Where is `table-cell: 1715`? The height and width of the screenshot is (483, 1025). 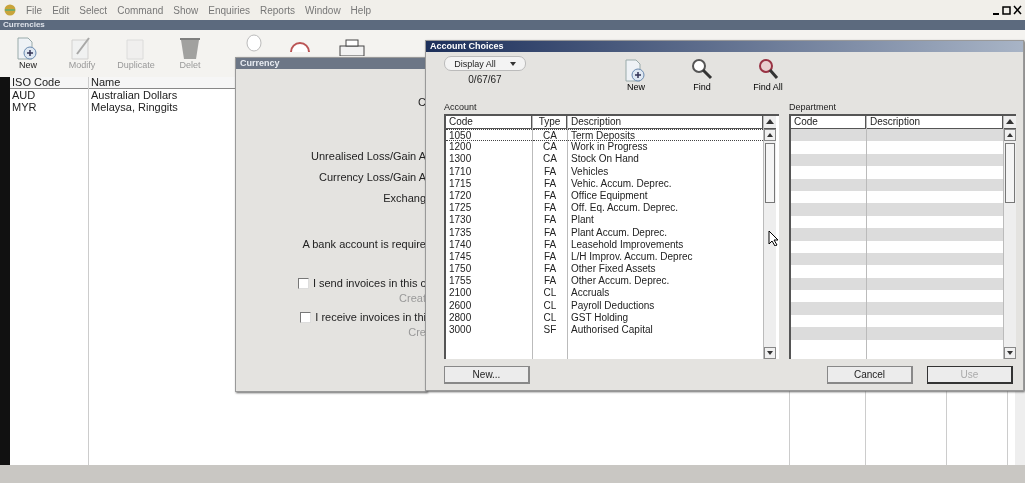
table-cell: 1715 is located at coordinates (489, 183).